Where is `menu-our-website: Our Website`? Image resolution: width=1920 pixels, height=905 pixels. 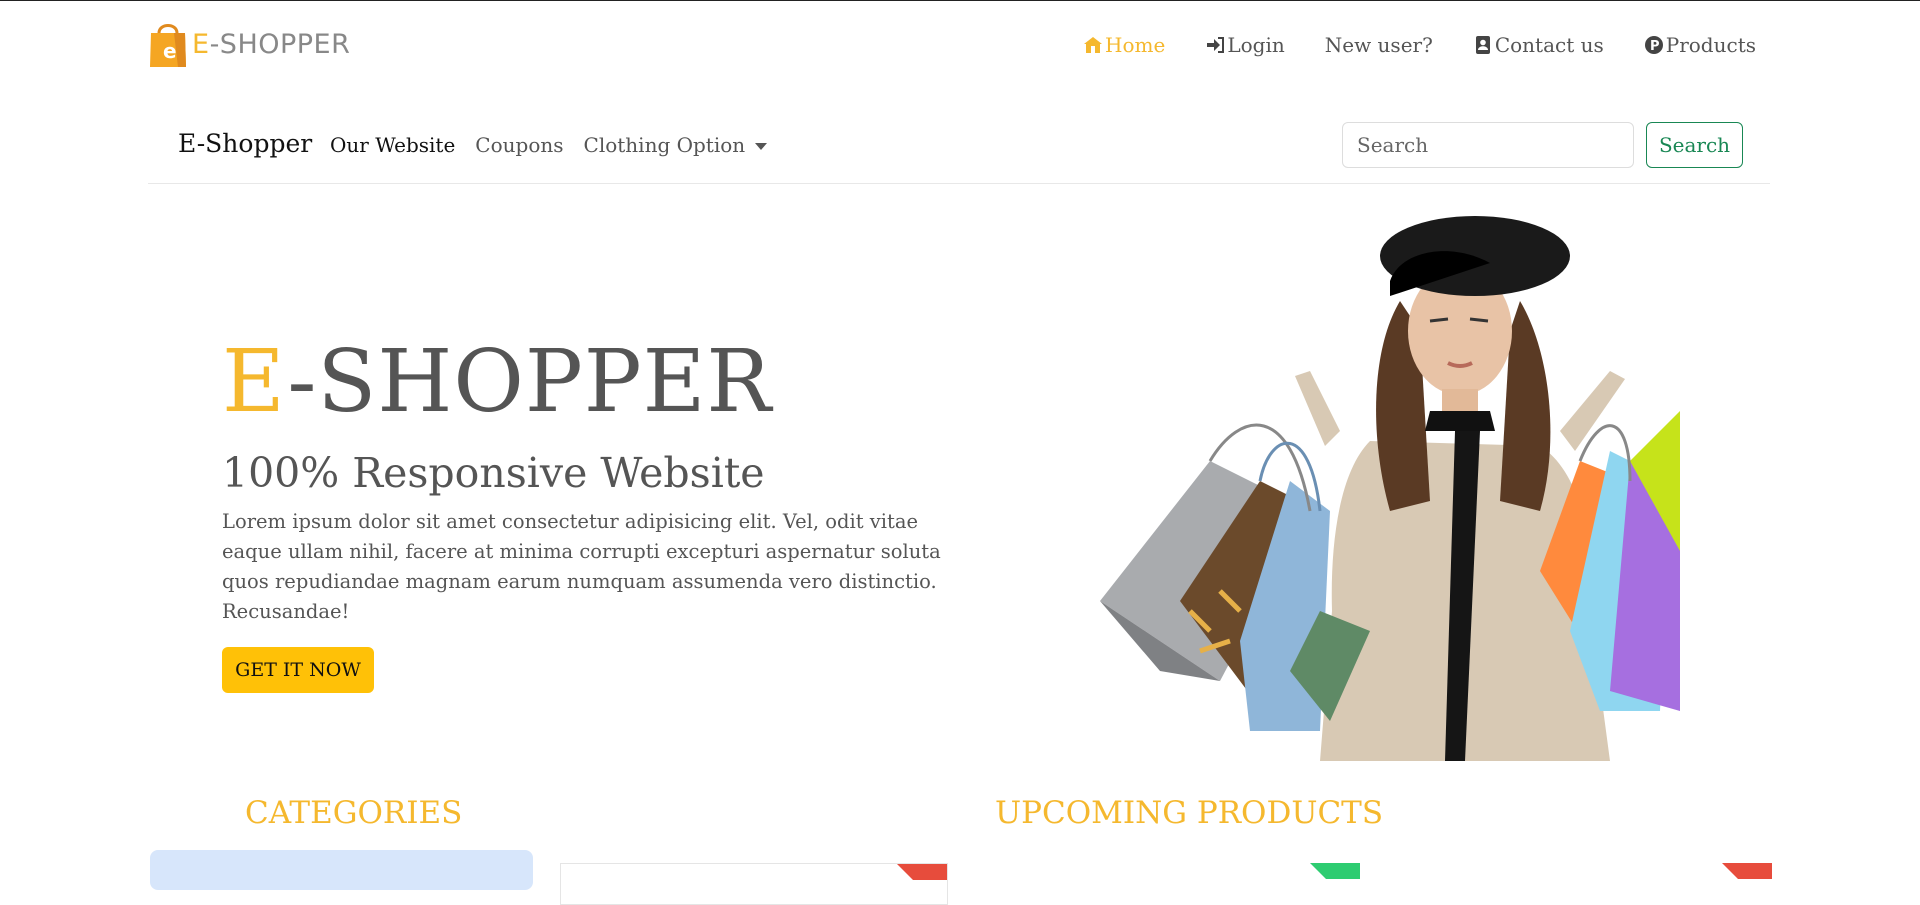
menu-our-website: Our Website is located at coordinates (392, 145).